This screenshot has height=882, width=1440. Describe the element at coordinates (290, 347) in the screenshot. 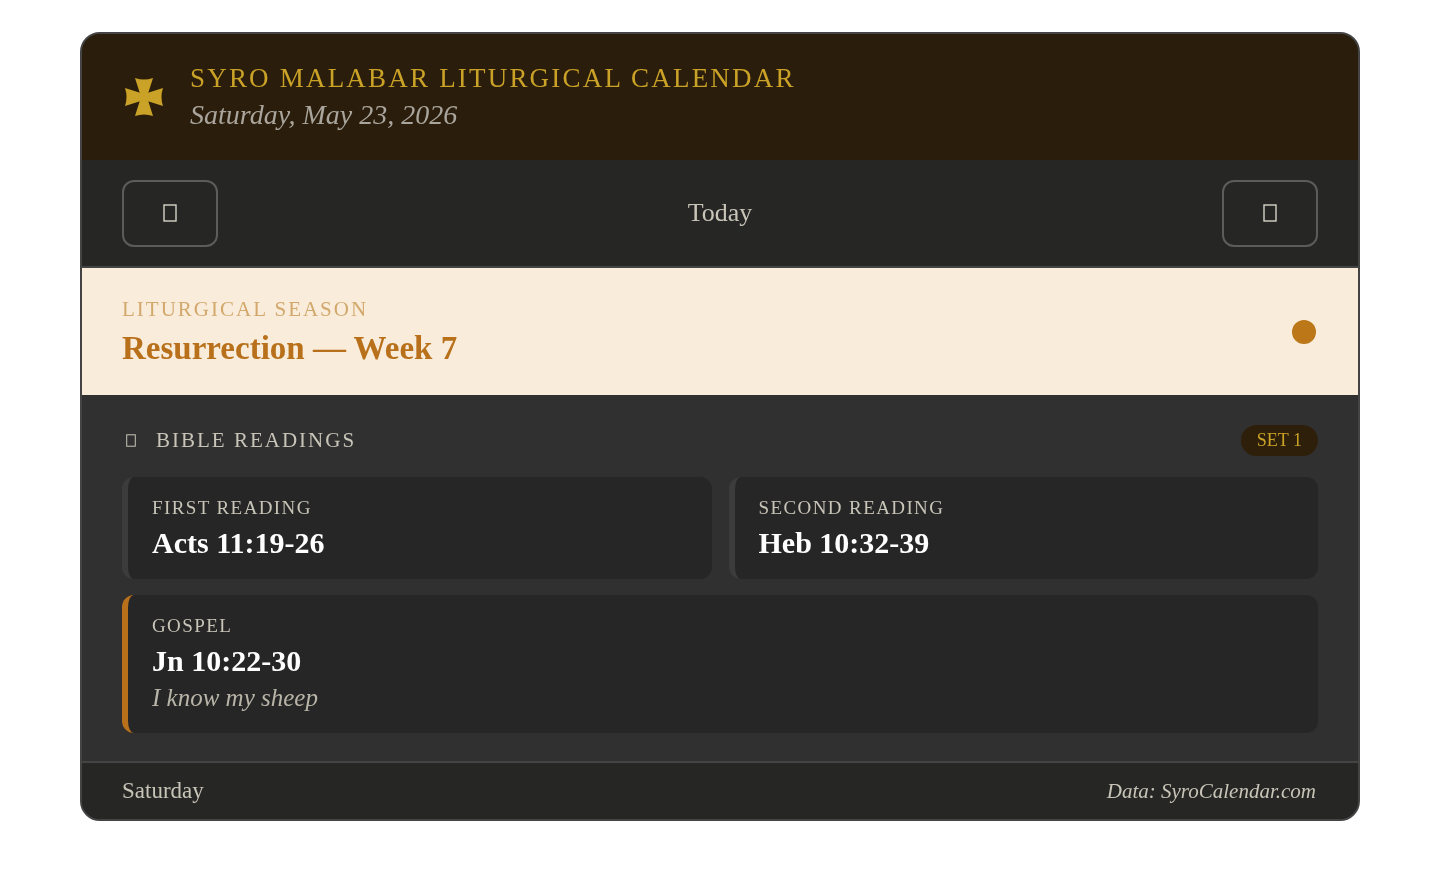

I see `season-name: Resurrection — Week 7` at that location.